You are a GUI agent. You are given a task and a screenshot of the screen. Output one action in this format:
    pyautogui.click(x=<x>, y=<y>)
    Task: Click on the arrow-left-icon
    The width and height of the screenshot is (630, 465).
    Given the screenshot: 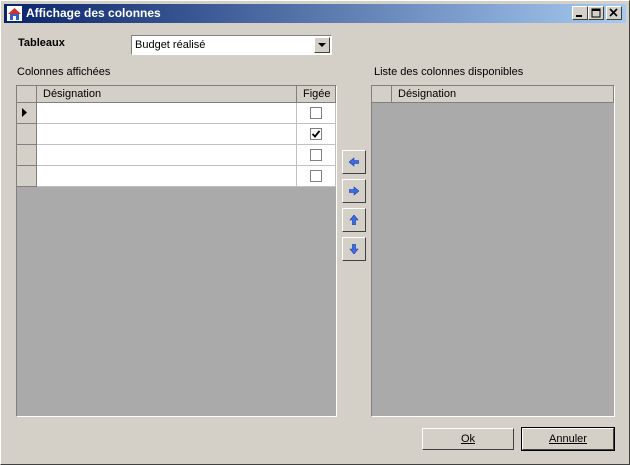 What is the action you would take?
    pyautogui.click(x=354, y=162)
    